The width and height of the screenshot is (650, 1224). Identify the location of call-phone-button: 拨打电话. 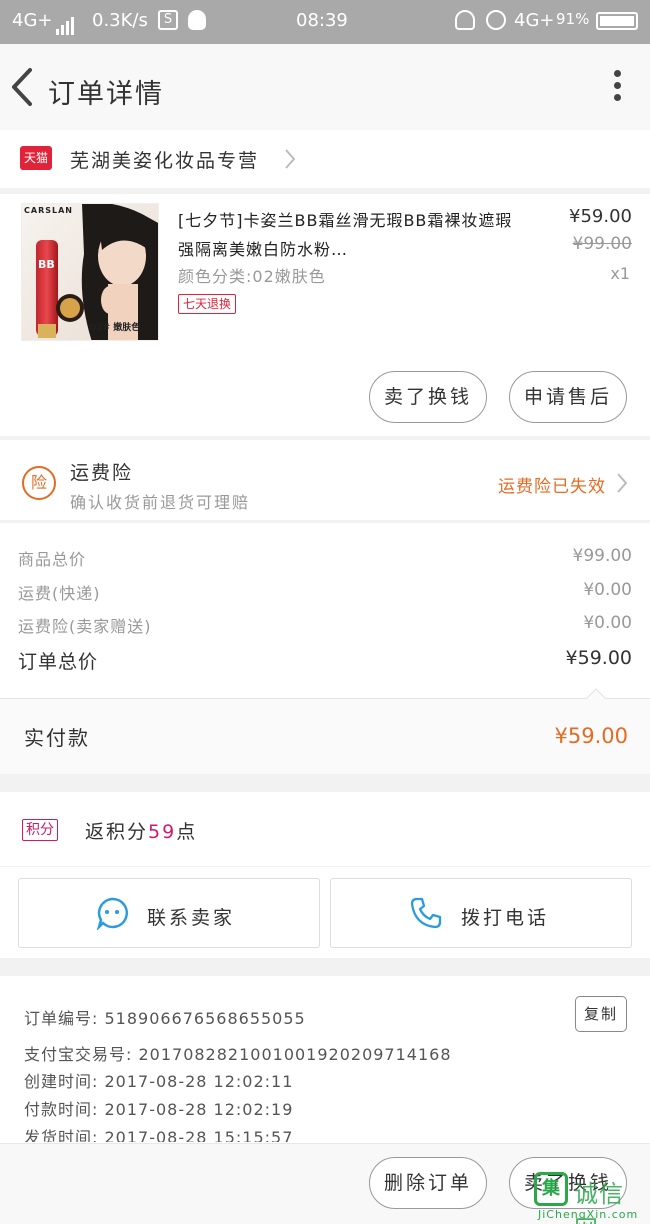
(481, 913).